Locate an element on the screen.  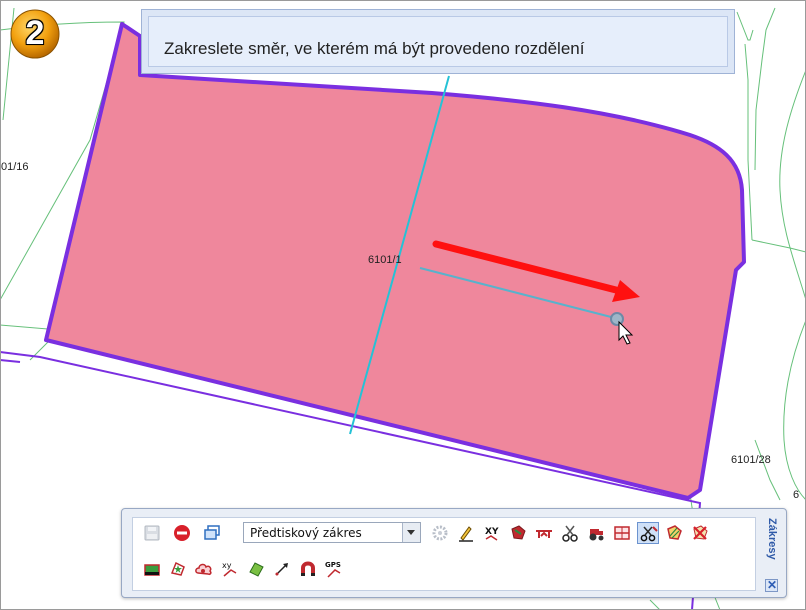
fill-polygon-icon is located at coordinates (518, 533).